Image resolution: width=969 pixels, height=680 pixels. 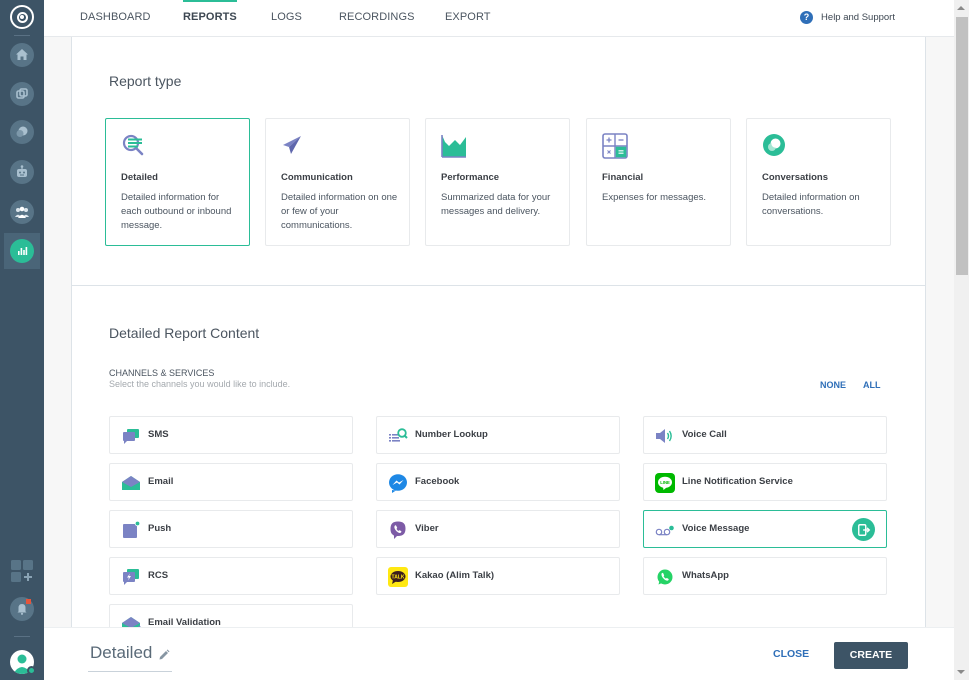 I want to click on scroll-up-arrow-icon, so click(x=961, y=8).